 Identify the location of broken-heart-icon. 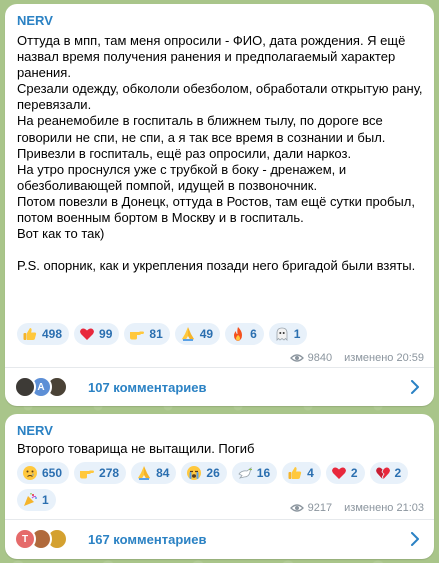
(383, 473).